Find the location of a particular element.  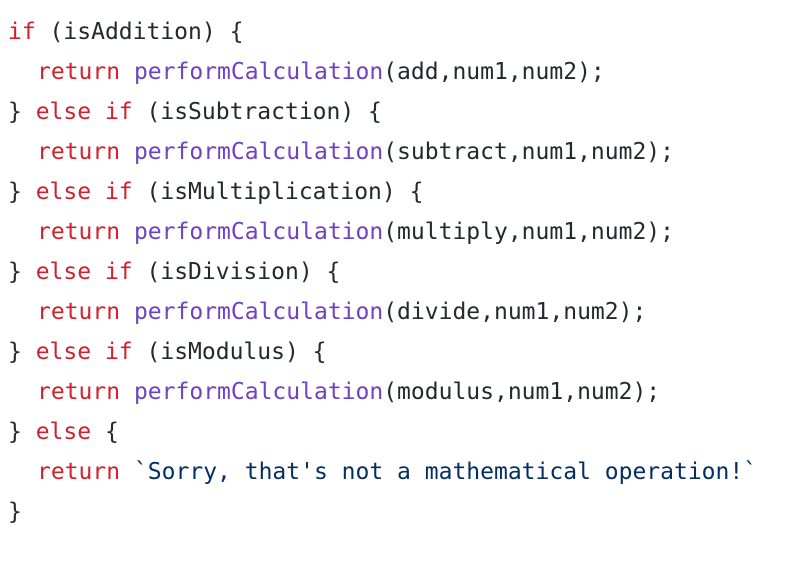

text-token: (divide,num1,num2); is located at coordinates (515, 312).